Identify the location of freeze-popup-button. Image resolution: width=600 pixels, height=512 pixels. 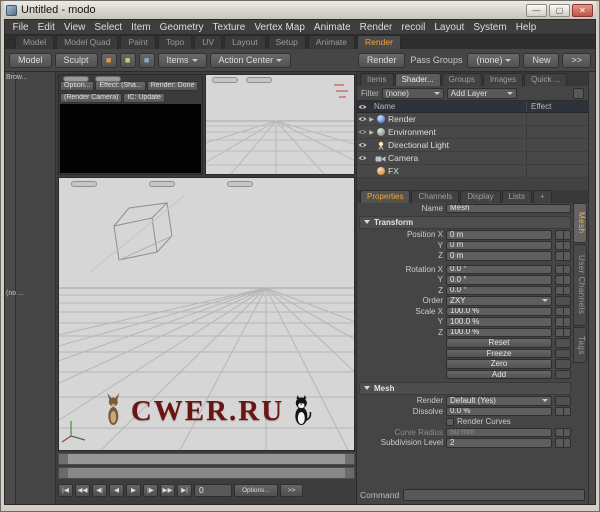
(563, 353).